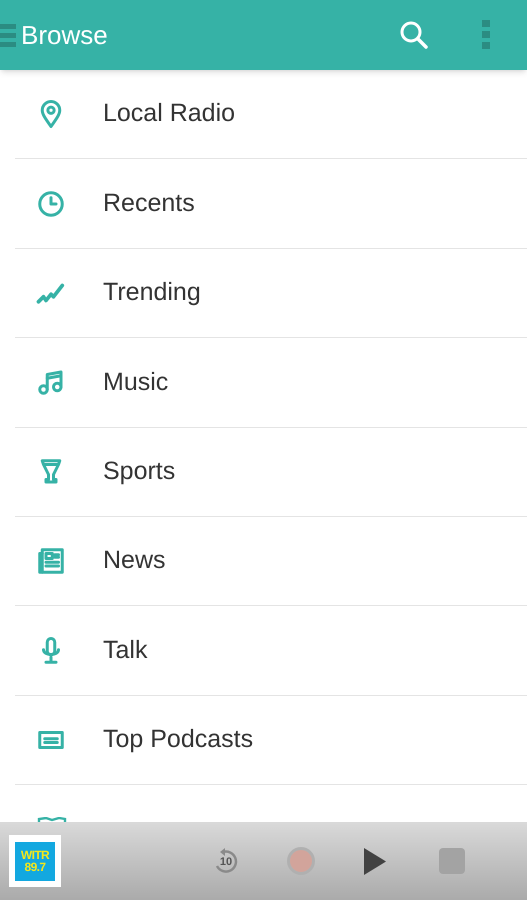 The height and width of the screenshot is (900, 527). Describe the element at coordinates (271, 561) in the screenshot. I see `category-item: News` at that location.